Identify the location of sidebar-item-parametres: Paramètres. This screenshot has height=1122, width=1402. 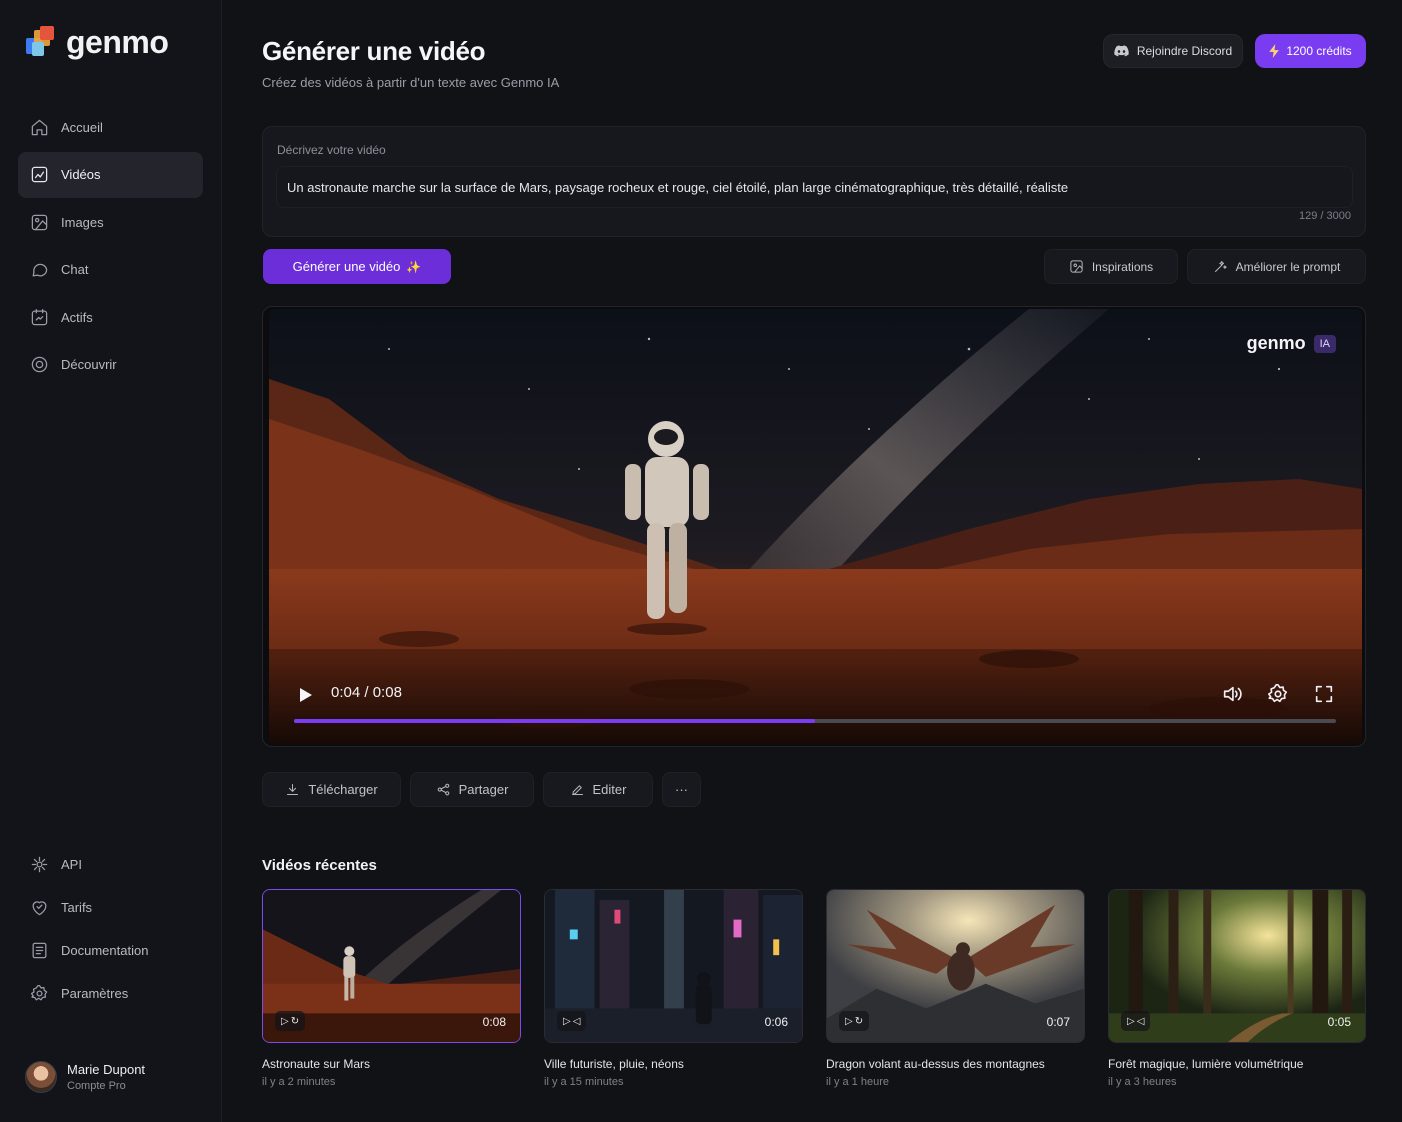
(110, 993).